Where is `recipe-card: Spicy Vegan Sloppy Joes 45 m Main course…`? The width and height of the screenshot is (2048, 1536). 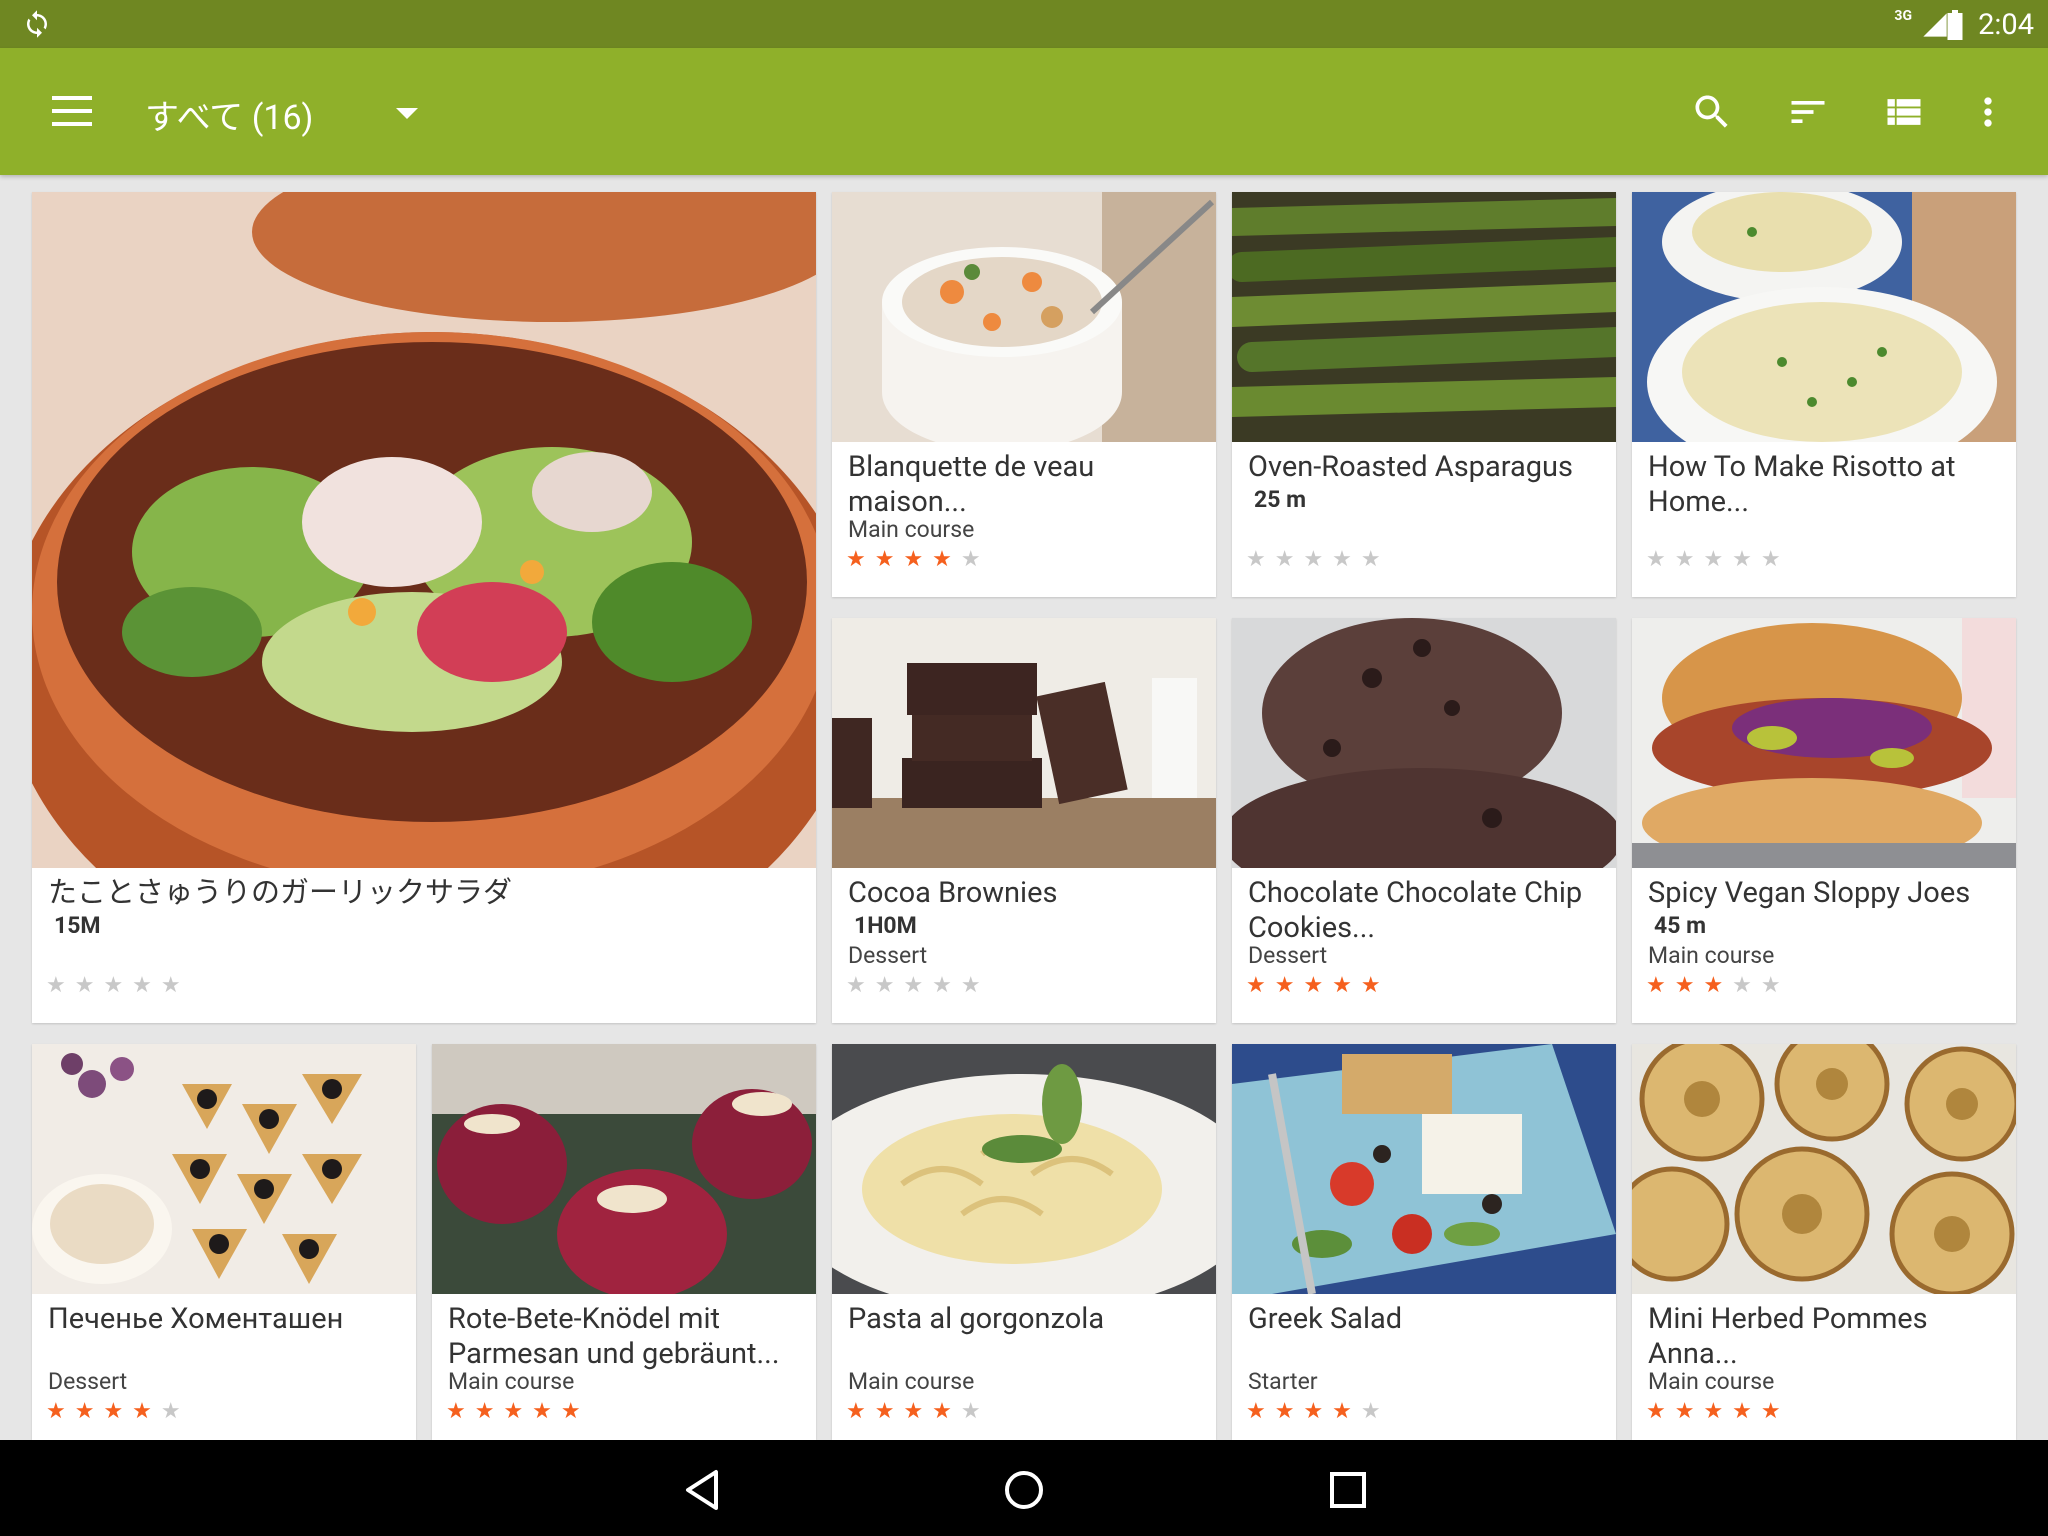
recipe-card: Spicy Vegan Sloppy Joes 45 m Main course… is located at coordinates (1824, 820).